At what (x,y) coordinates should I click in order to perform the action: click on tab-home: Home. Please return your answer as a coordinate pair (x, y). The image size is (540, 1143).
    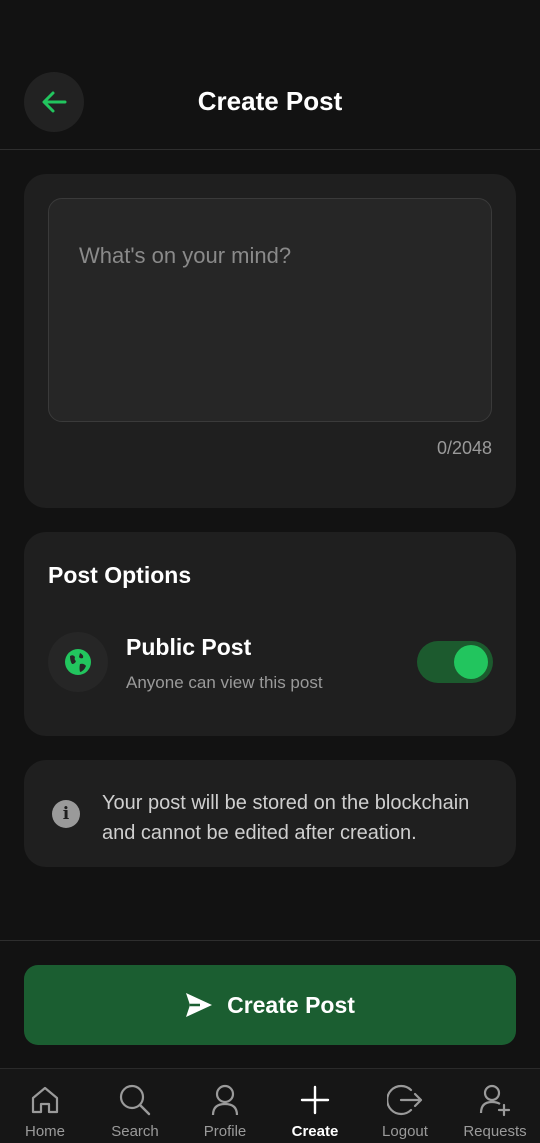
    Looking at the image, I should click on (45, 1106).